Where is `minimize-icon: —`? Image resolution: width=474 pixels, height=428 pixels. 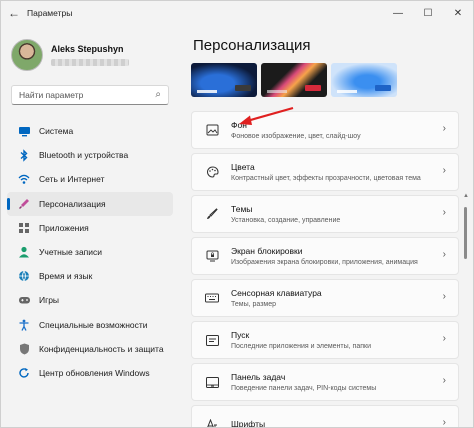 minimize-icon: — is located at coordinates (398, 13).